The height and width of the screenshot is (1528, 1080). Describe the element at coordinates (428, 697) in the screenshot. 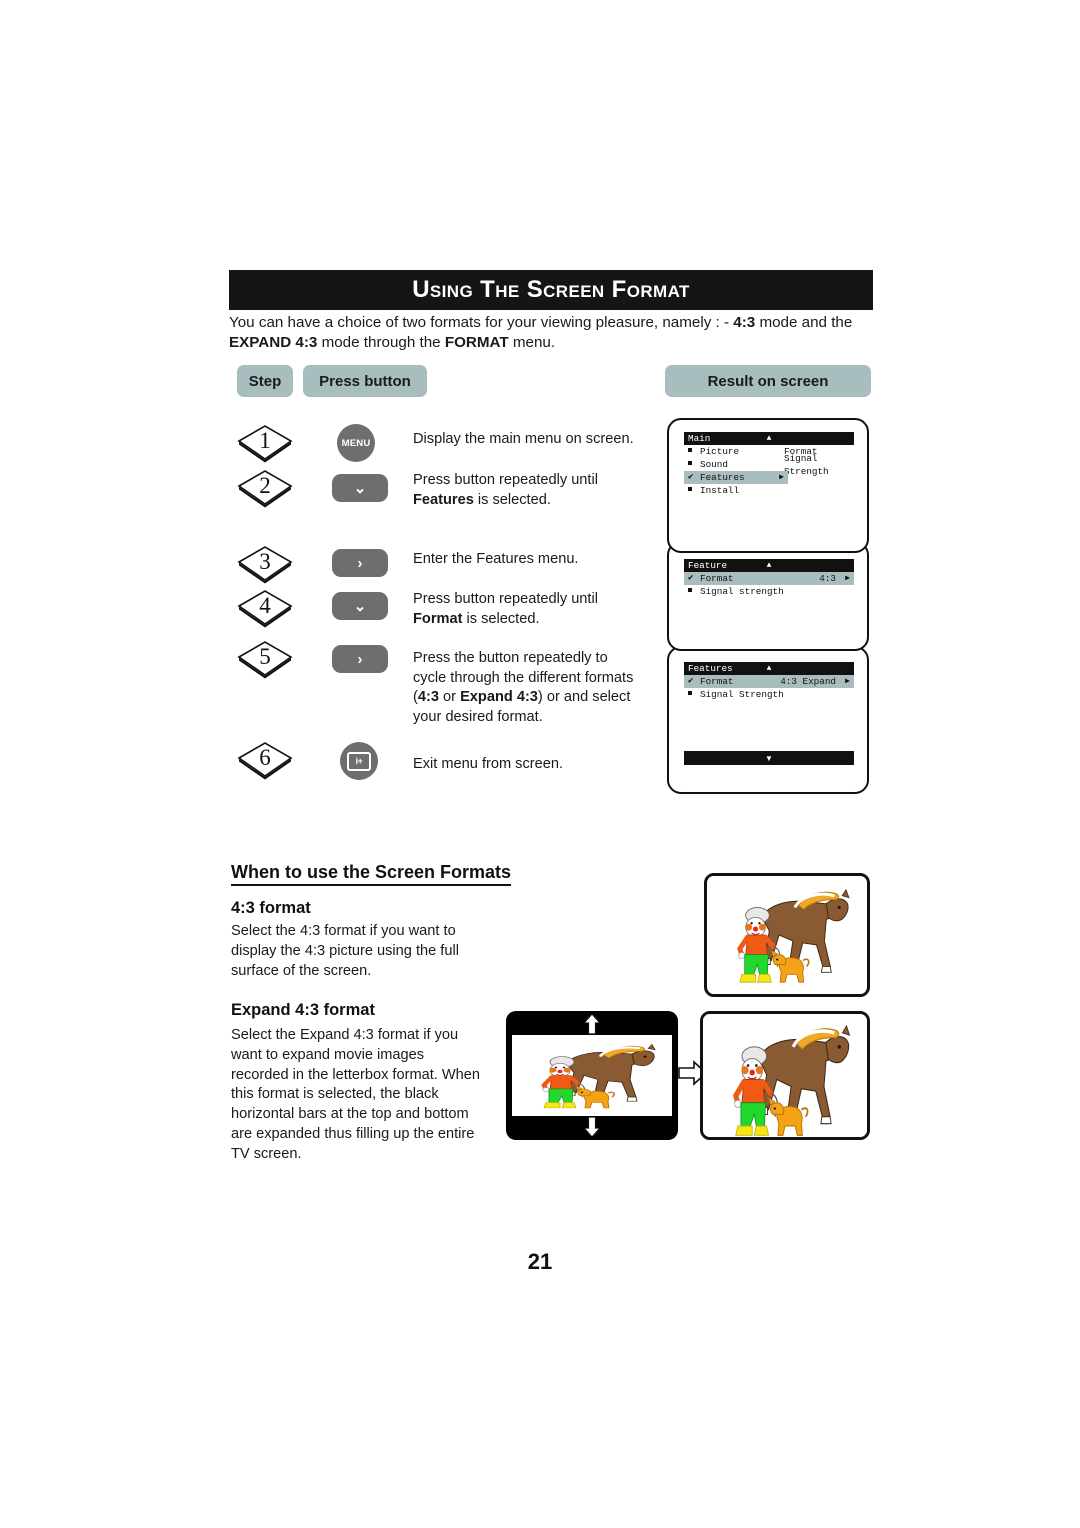

I see `step-5-bold-43: 4:3` at that location.